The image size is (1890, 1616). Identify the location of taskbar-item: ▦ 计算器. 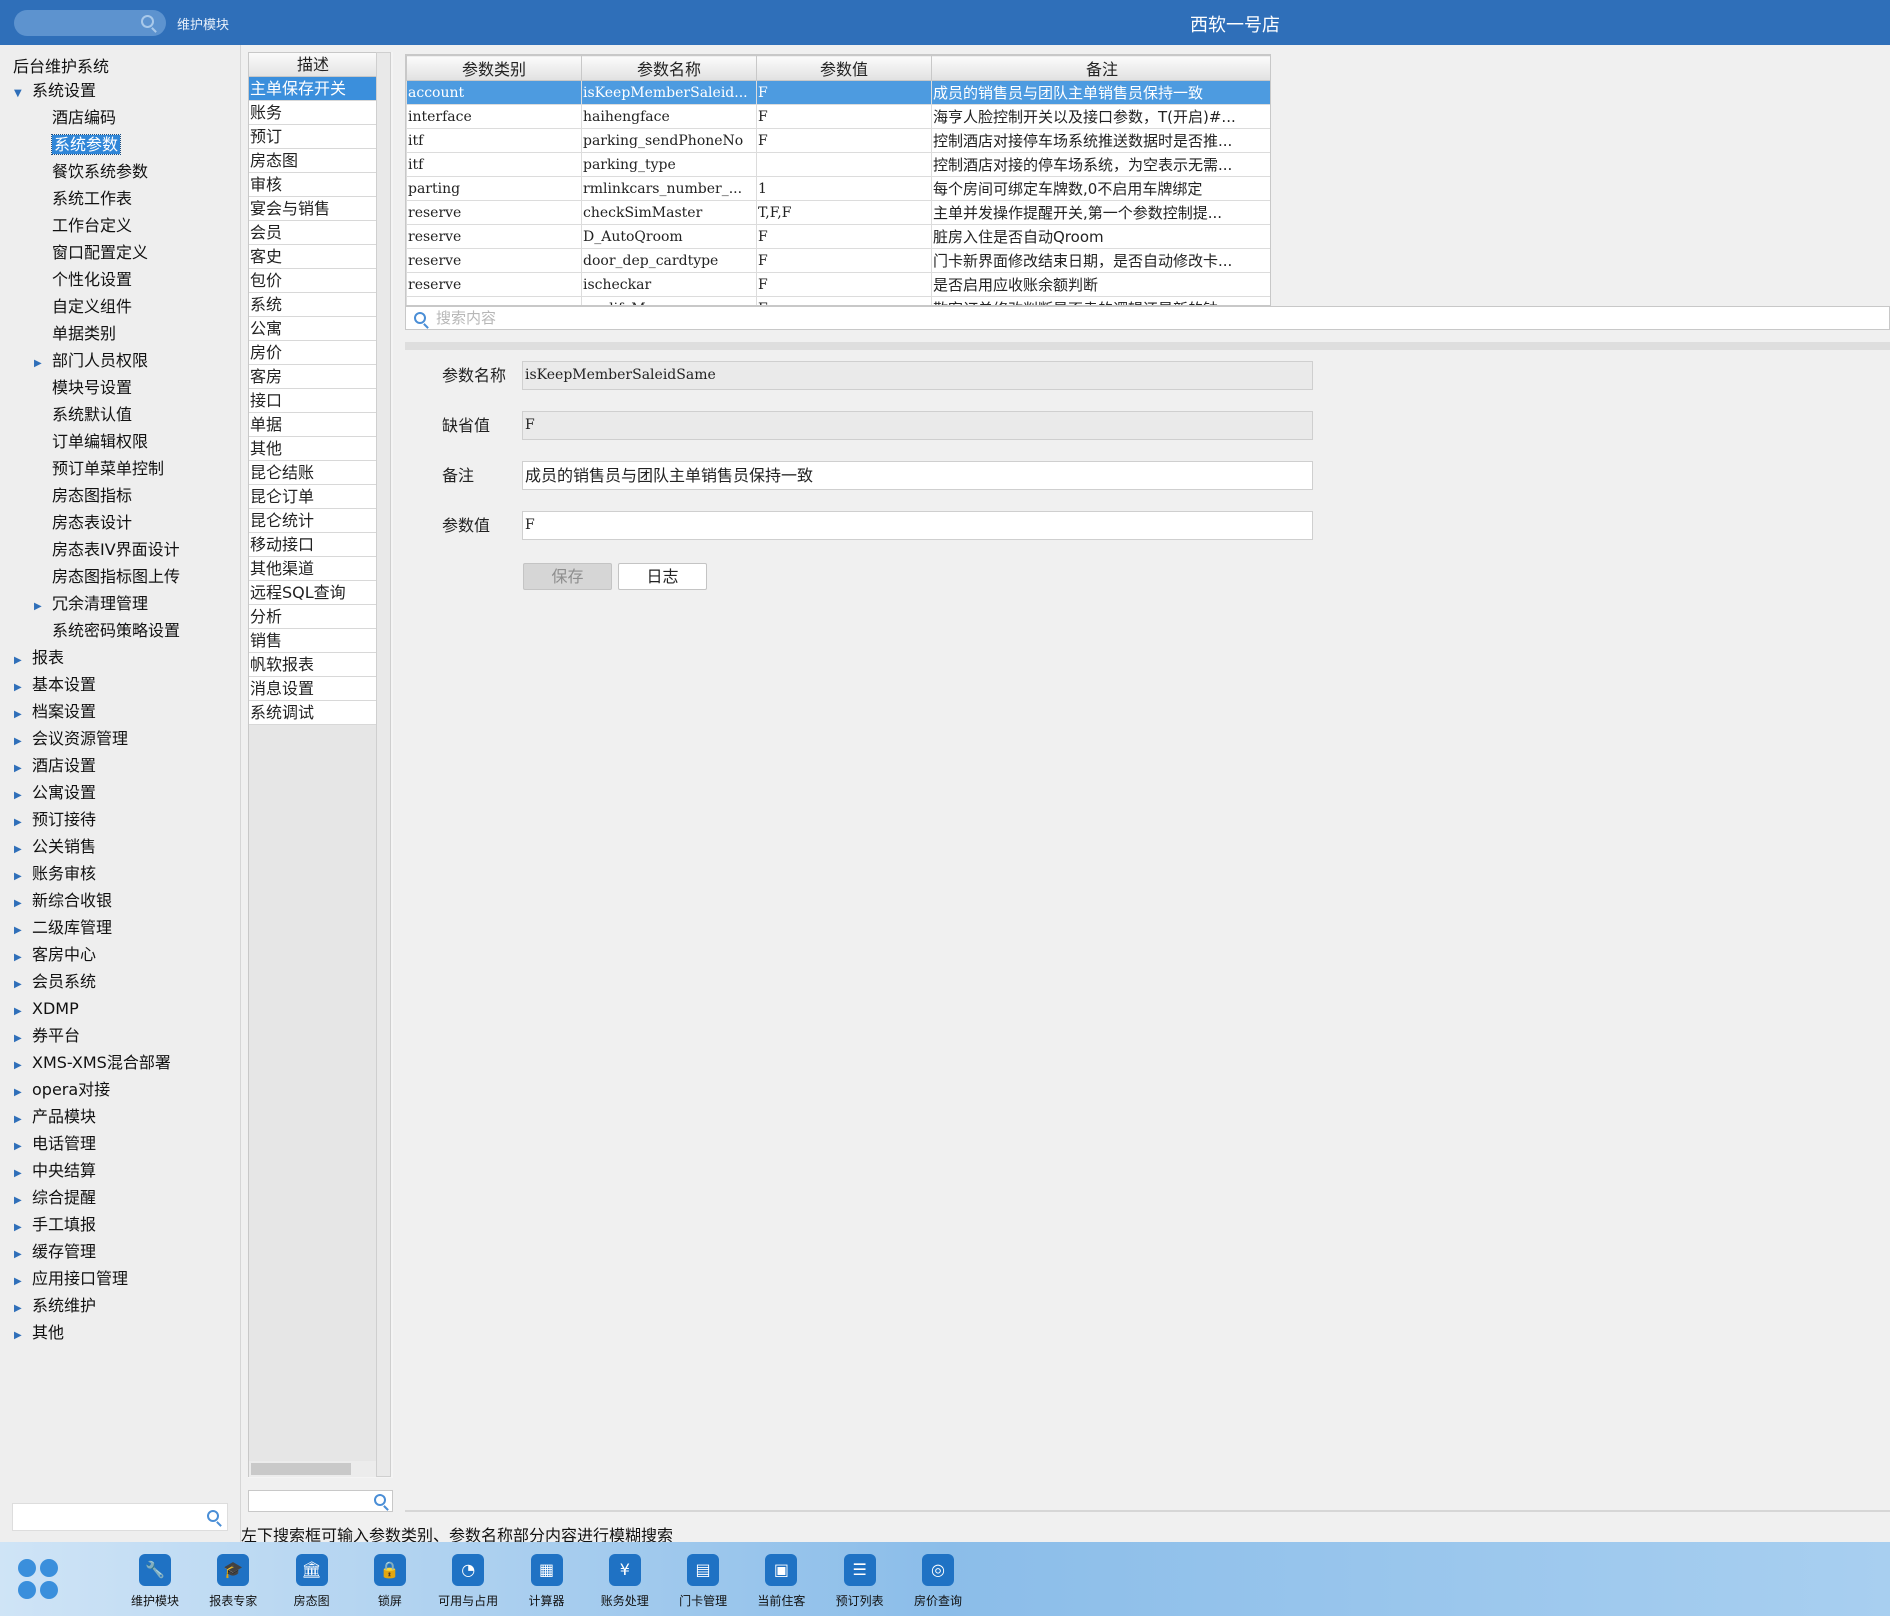
(547, 1581).